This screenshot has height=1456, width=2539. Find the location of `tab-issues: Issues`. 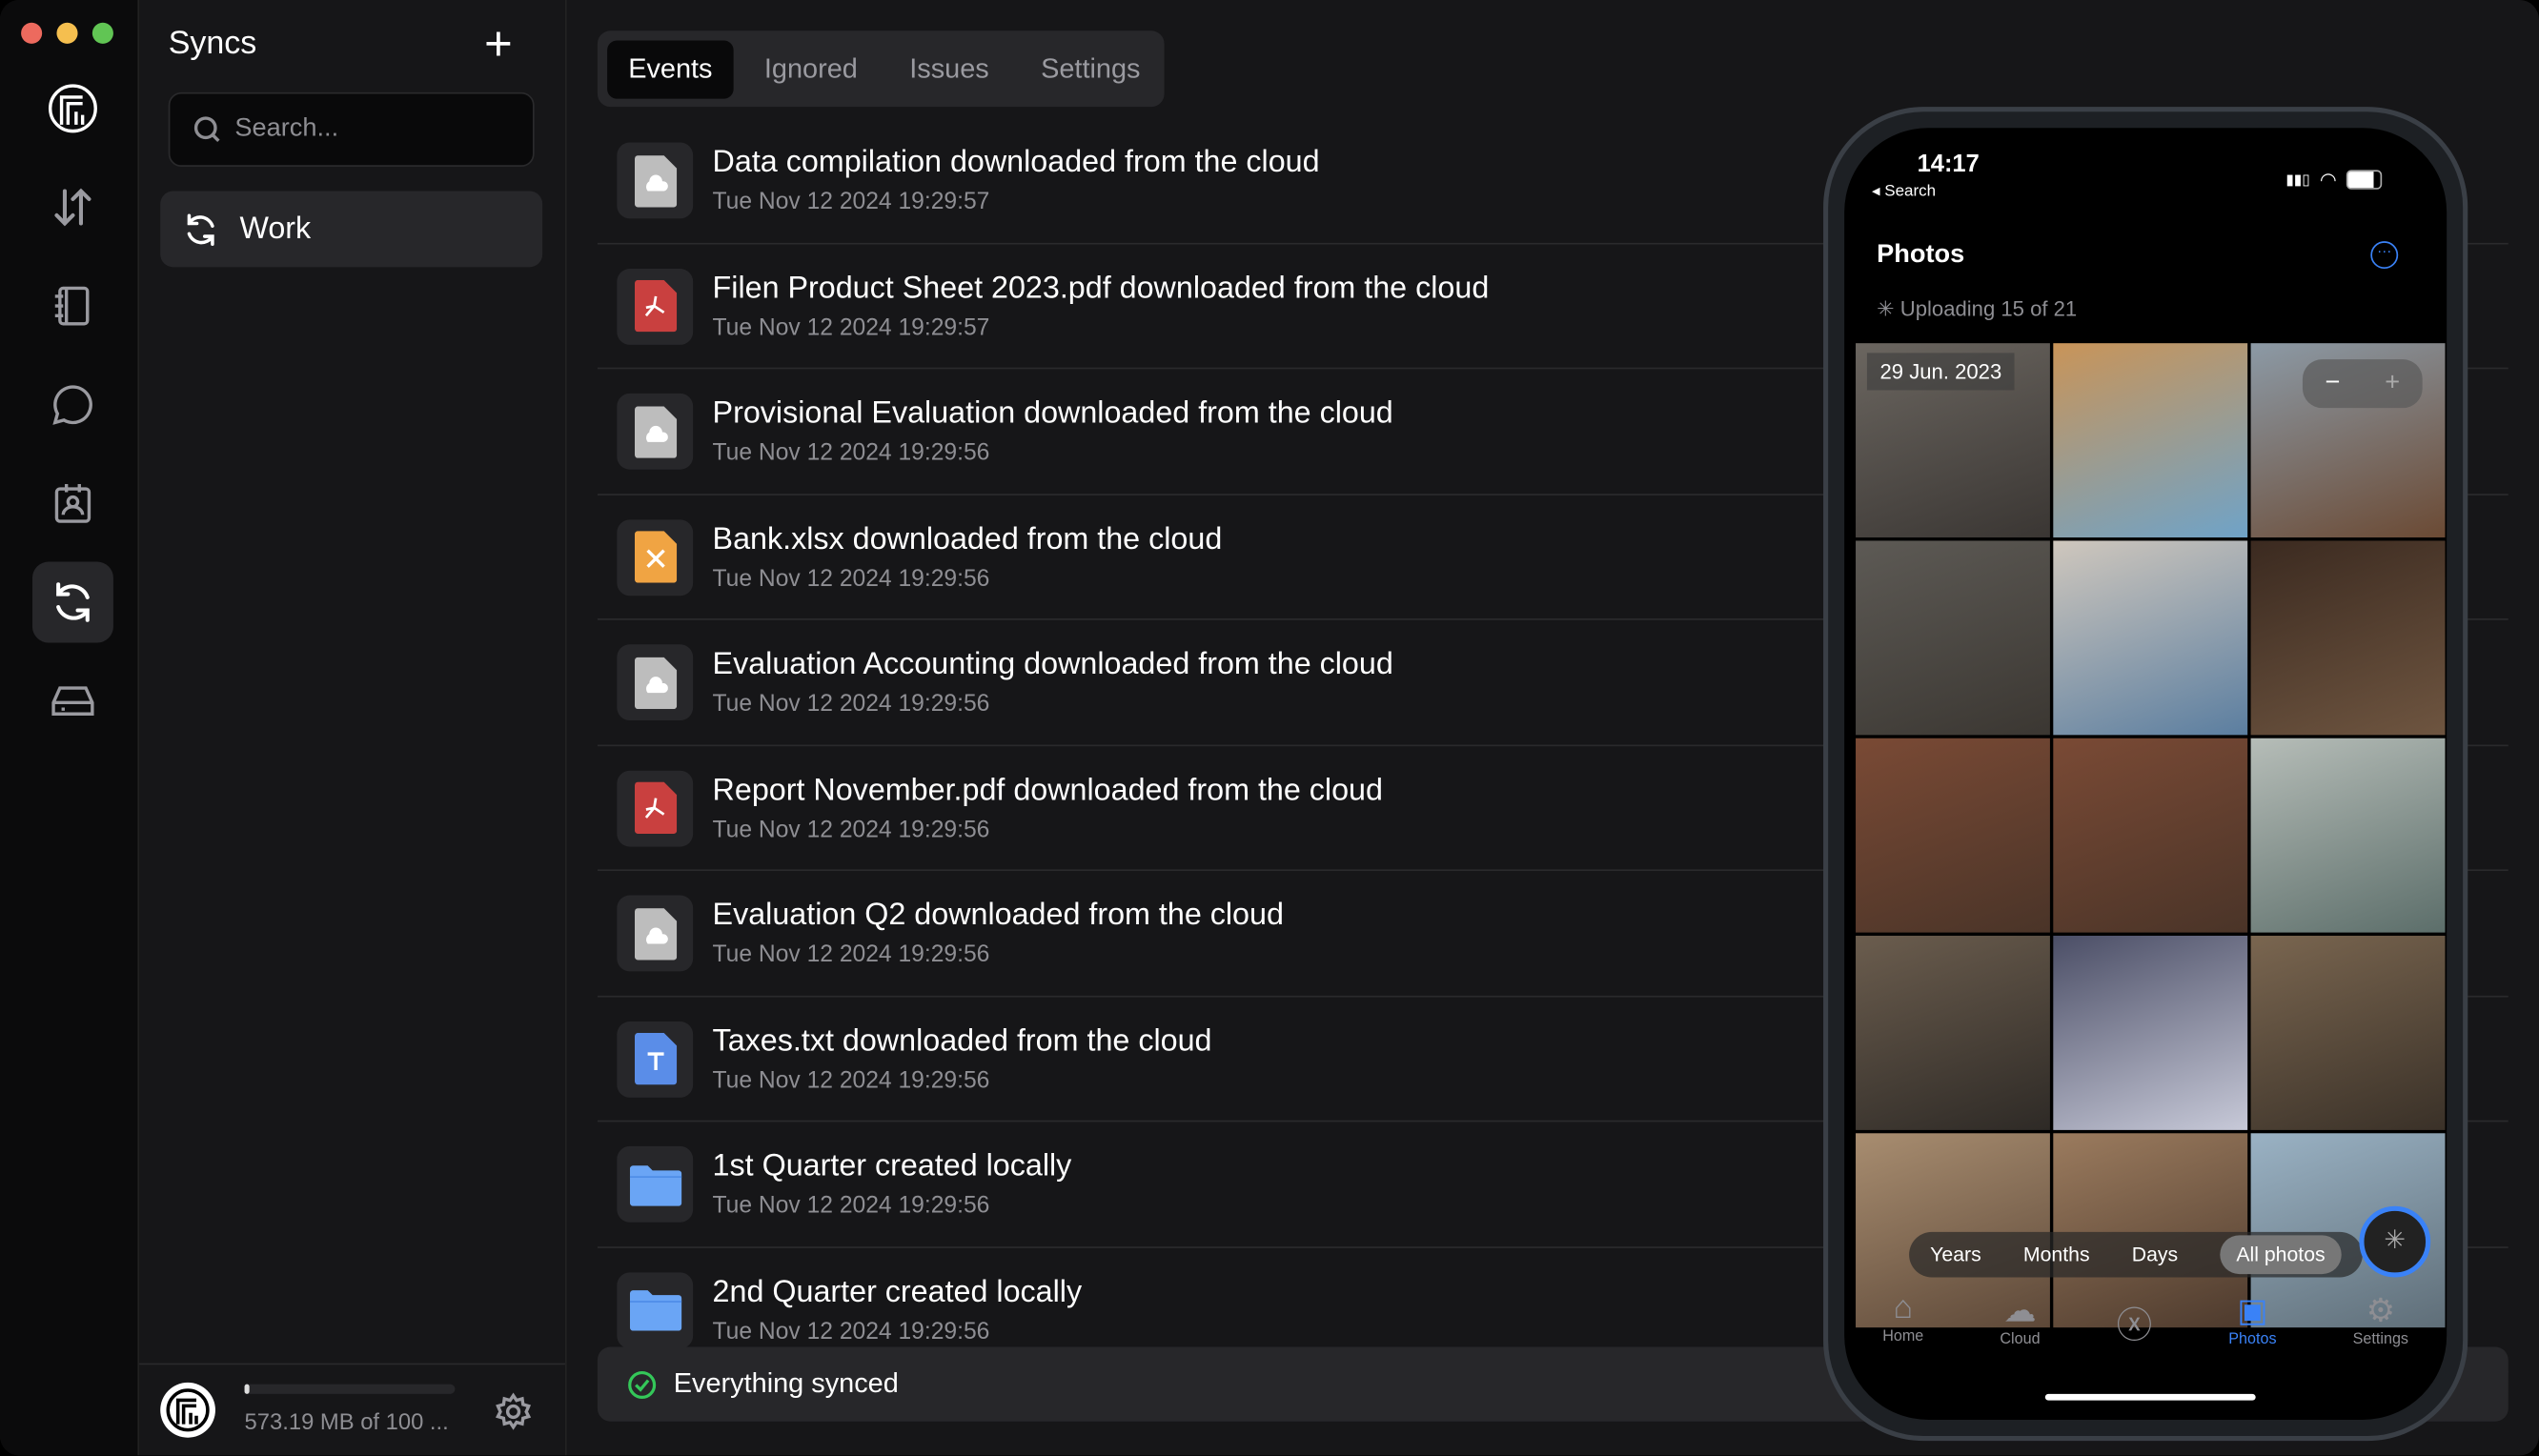

tab-issues: Issues is located at coordinates (949, 69).